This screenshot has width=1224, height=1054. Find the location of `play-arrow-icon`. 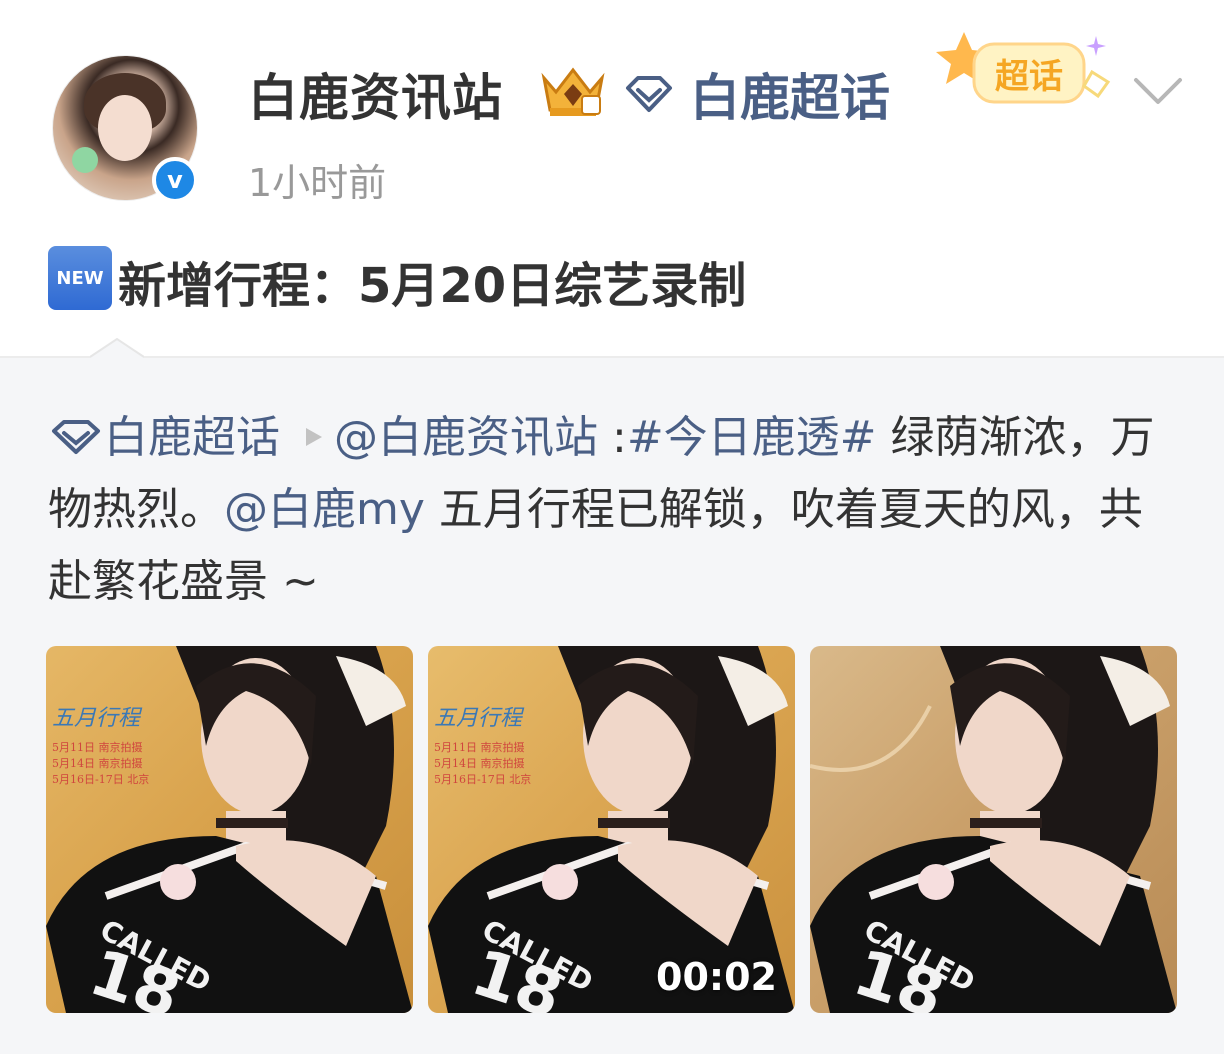

play-arrow-icon is located at coordinates (314, 437).